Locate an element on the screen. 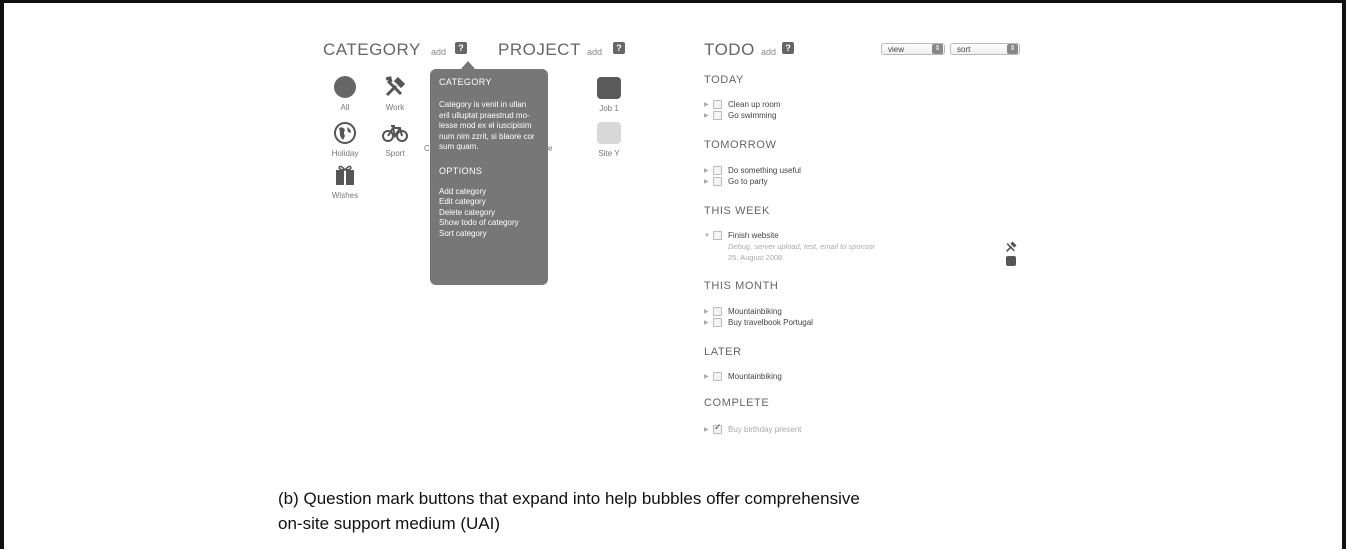 This screenshot has height=550, width=1346. item-label: Finish website is located at coordinates (753, 235).